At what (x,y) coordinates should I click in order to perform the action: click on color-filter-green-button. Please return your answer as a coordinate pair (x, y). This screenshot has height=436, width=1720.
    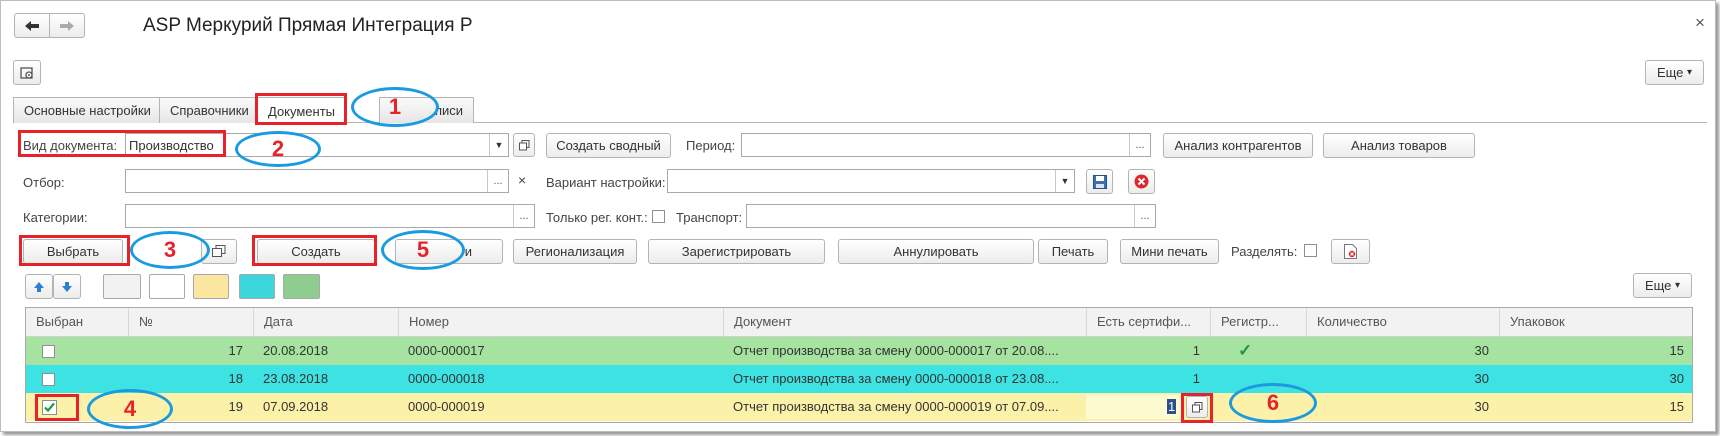
    Looking at the image, I should click on (301, 286).